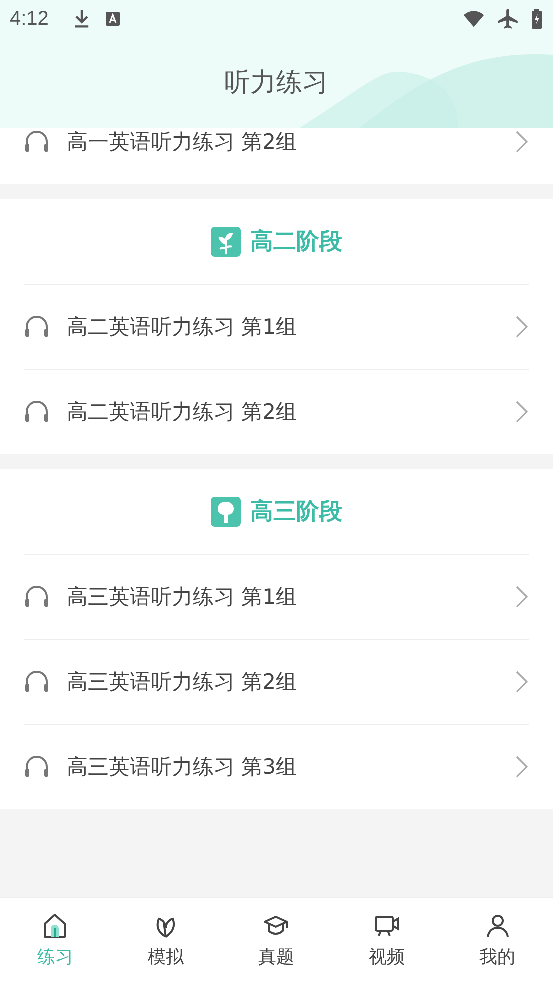 This screenshot has width=553, height=984. Describe the element at coordinates (276, 682) in the screenshot. I see `list-item: 高三英语听力练习 第2组` at that location.